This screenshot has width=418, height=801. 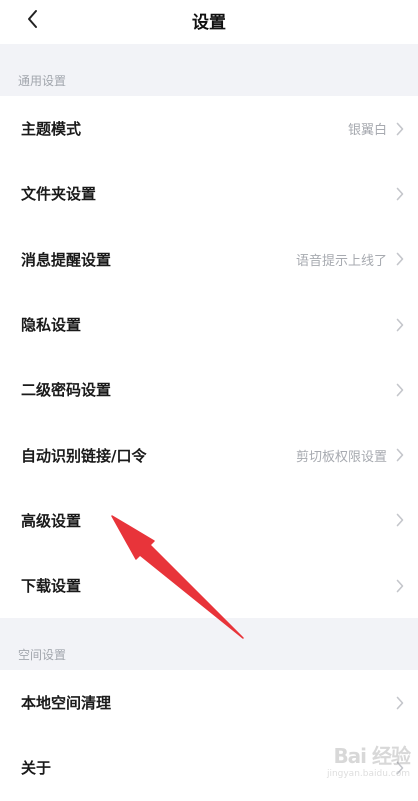 I want to click on top-bar: 设置, so click(x=209, y=22).